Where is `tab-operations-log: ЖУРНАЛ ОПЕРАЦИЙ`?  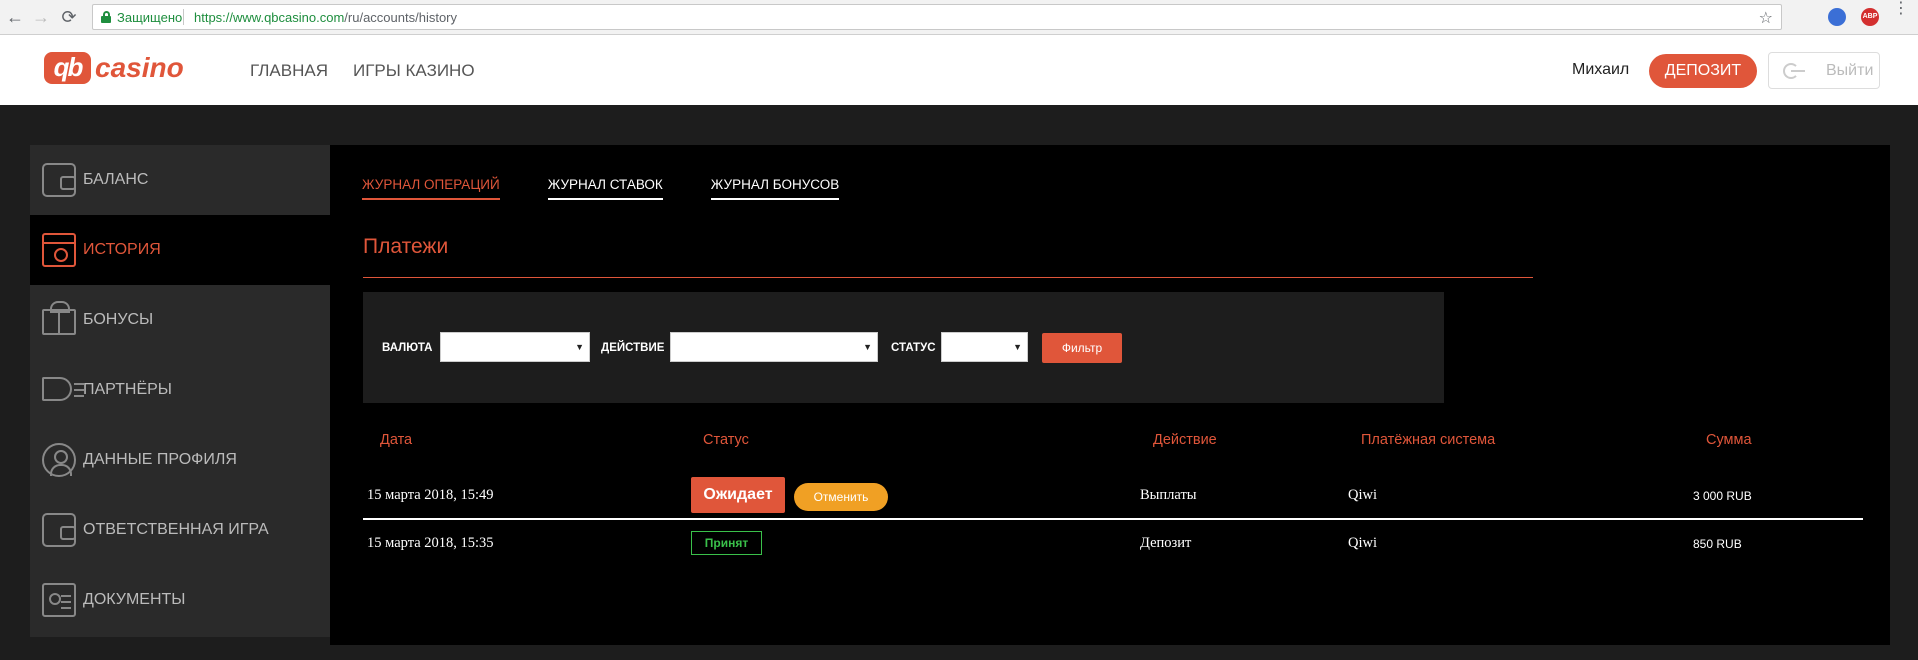
tab-operations-log: ЖУРНАЛ ОПЕРАЦИЙ is located at coordinates (431, 188).